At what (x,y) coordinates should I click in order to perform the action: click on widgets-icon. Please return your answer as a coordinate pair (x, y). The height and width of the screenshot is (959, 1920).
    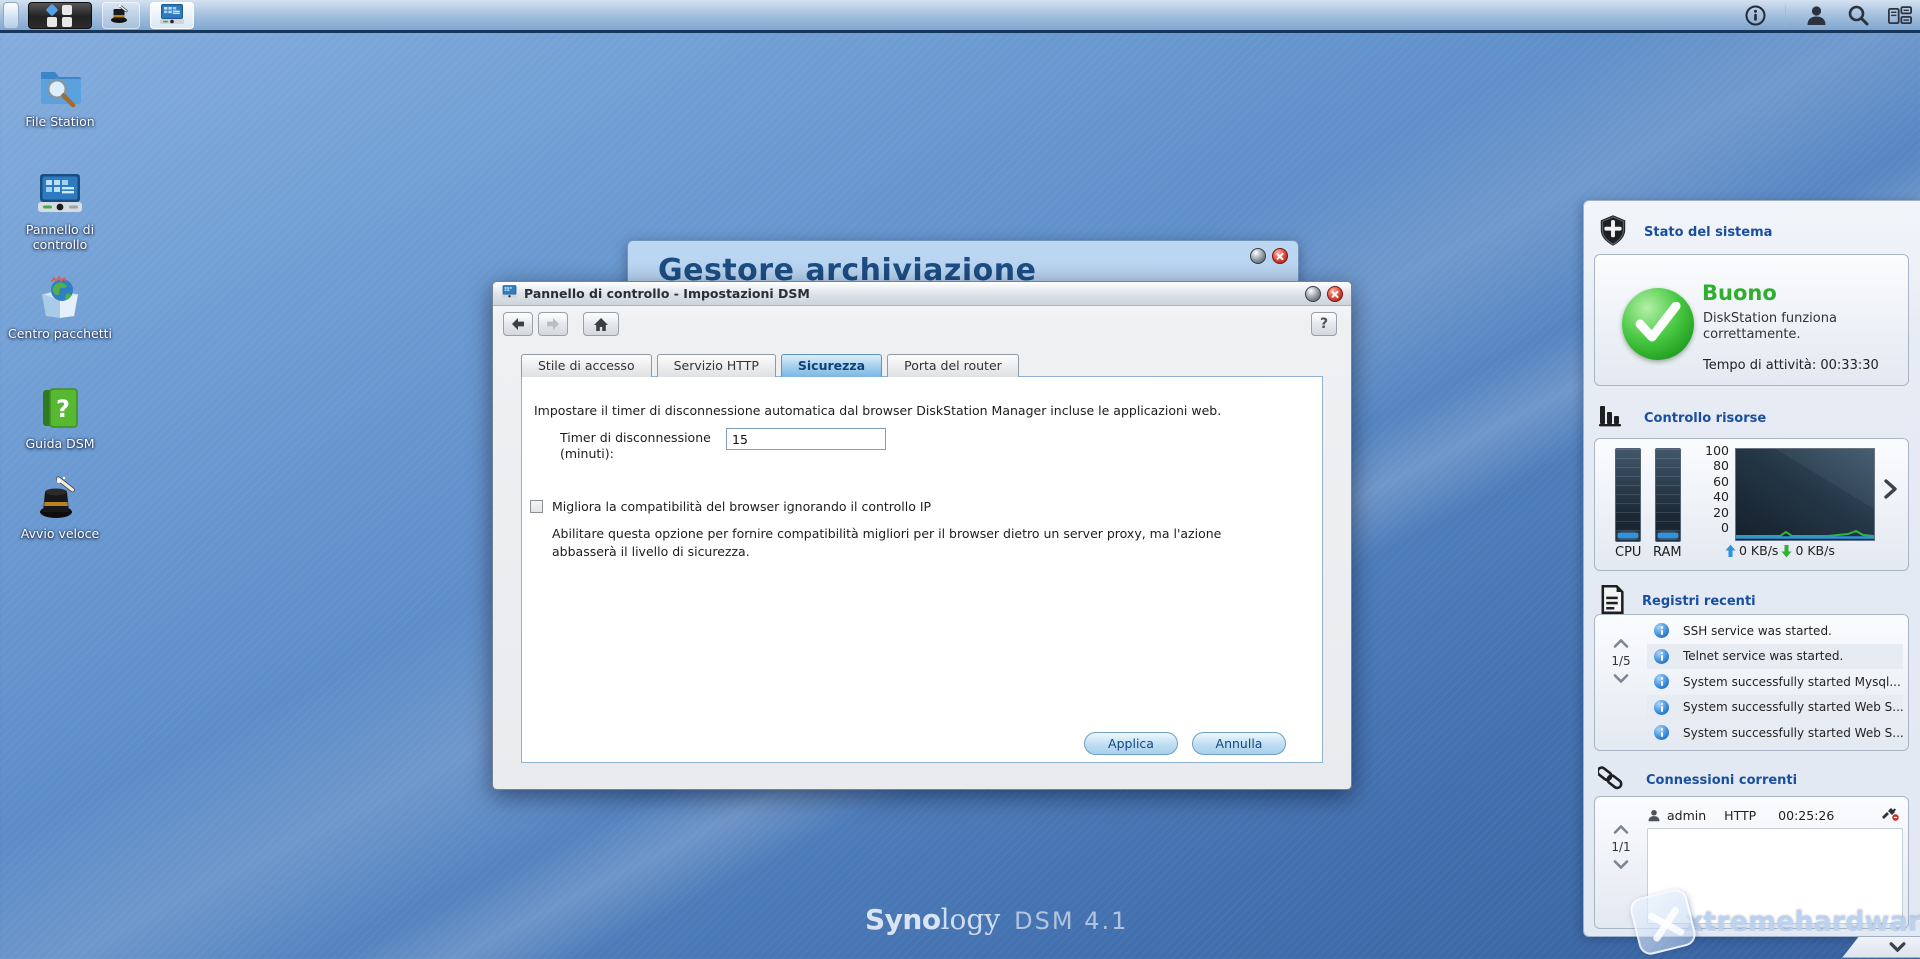
    Looking at the image, I should click on (1900, 16).